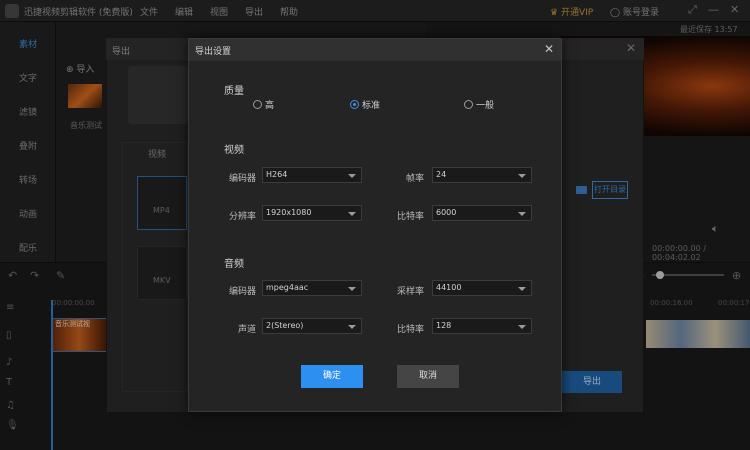 Image resolution: width=750 pixels, height=450 pixels. Describe the element at coordinates (312, 326) in the screenshot. I see `channel-select: 2(Stereo)` at that location.